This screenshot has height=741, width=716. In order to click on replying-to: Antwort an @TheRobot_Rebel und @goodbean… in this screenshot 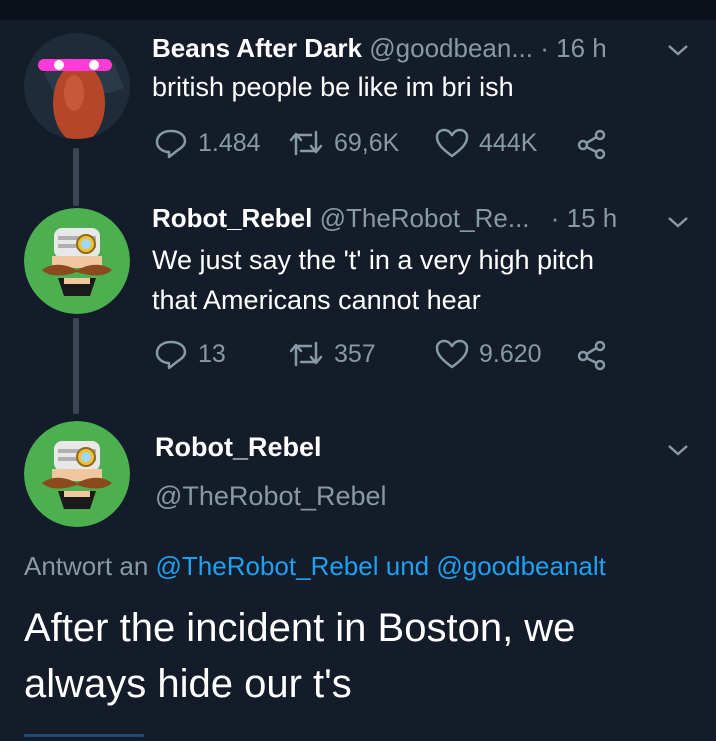, I will do `click(315, 566)`.